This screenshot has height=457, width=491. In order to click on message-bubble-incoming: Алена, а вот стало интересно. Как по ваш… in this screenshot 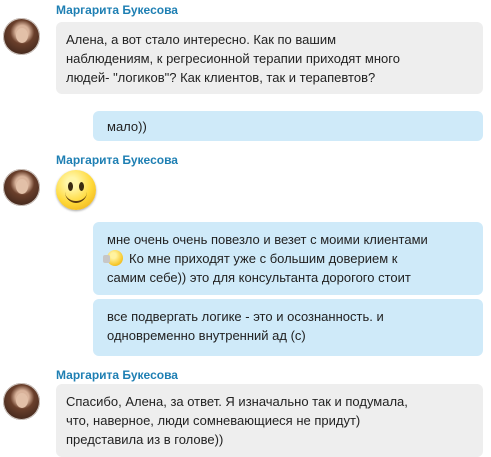, I will do `click(269, 58)`.